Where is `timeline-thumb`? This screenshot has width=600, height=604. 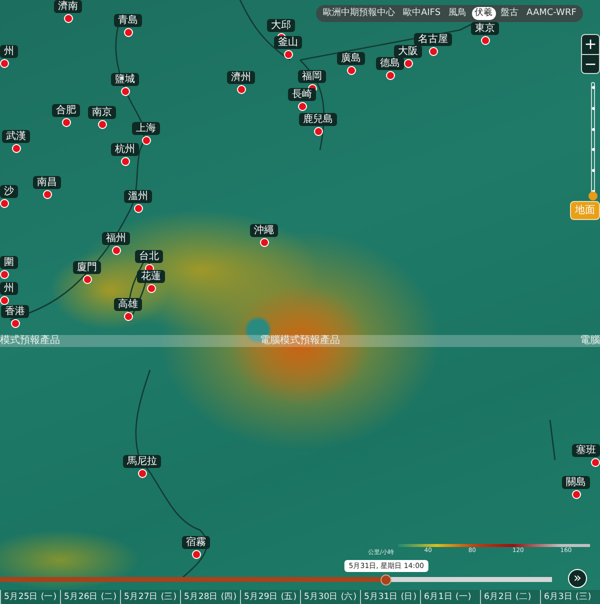 timeline-thumb is located at coordinates (386, 579).